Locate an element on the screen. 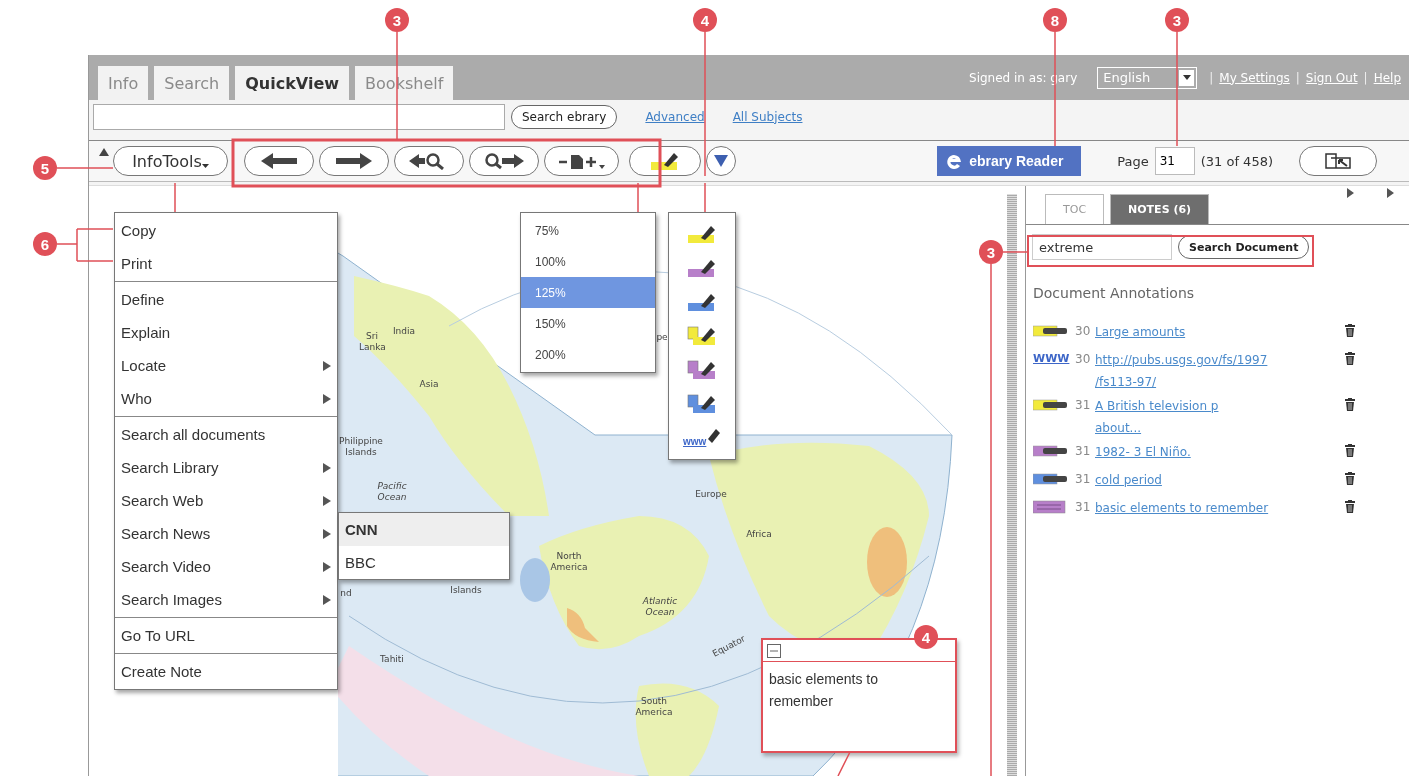 This screenshot has height=776, width=1409. annotation-link: Large amounts is located at coordinates (1220, 332).